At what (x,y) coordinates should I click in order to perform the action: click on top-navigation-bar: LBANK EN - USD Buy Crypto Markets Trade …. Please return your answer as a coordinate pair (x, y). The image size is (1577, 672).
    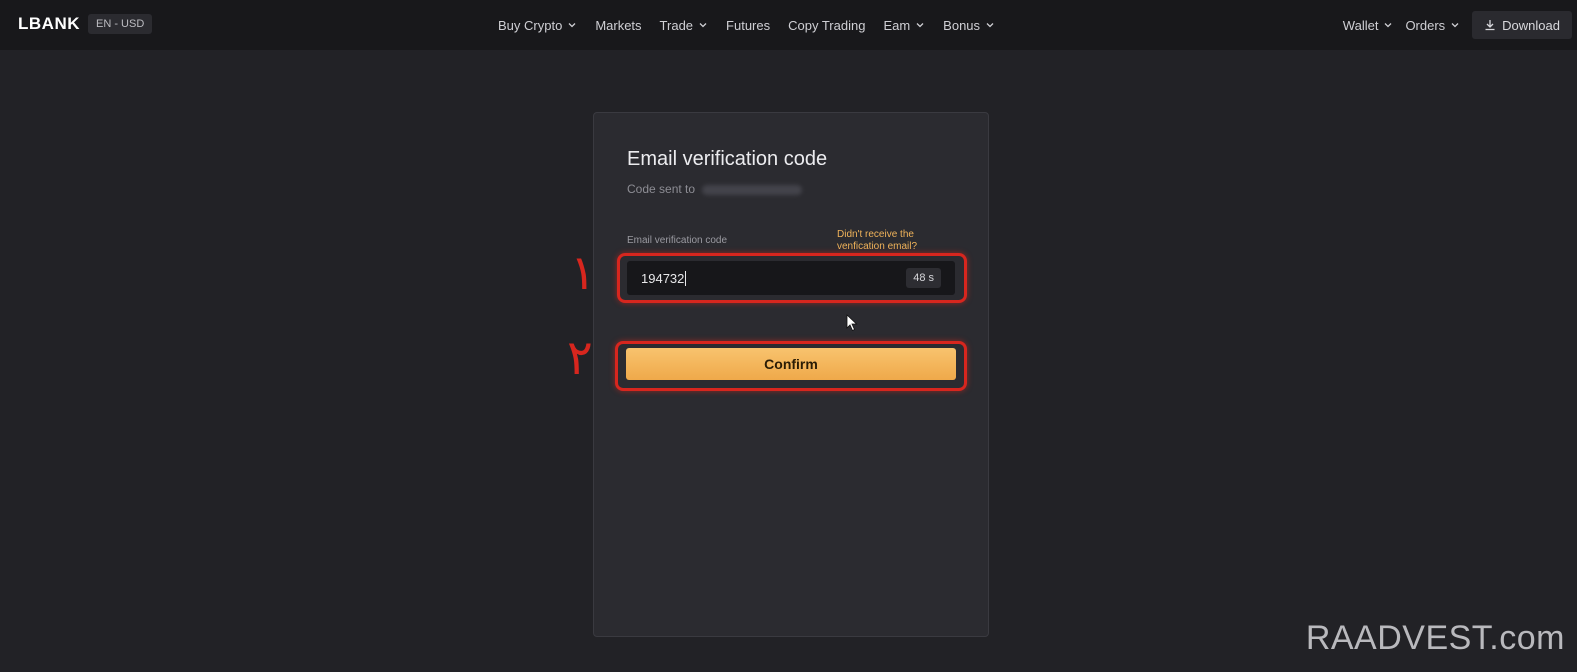
    Looking at the image, I should click on (788, 25).